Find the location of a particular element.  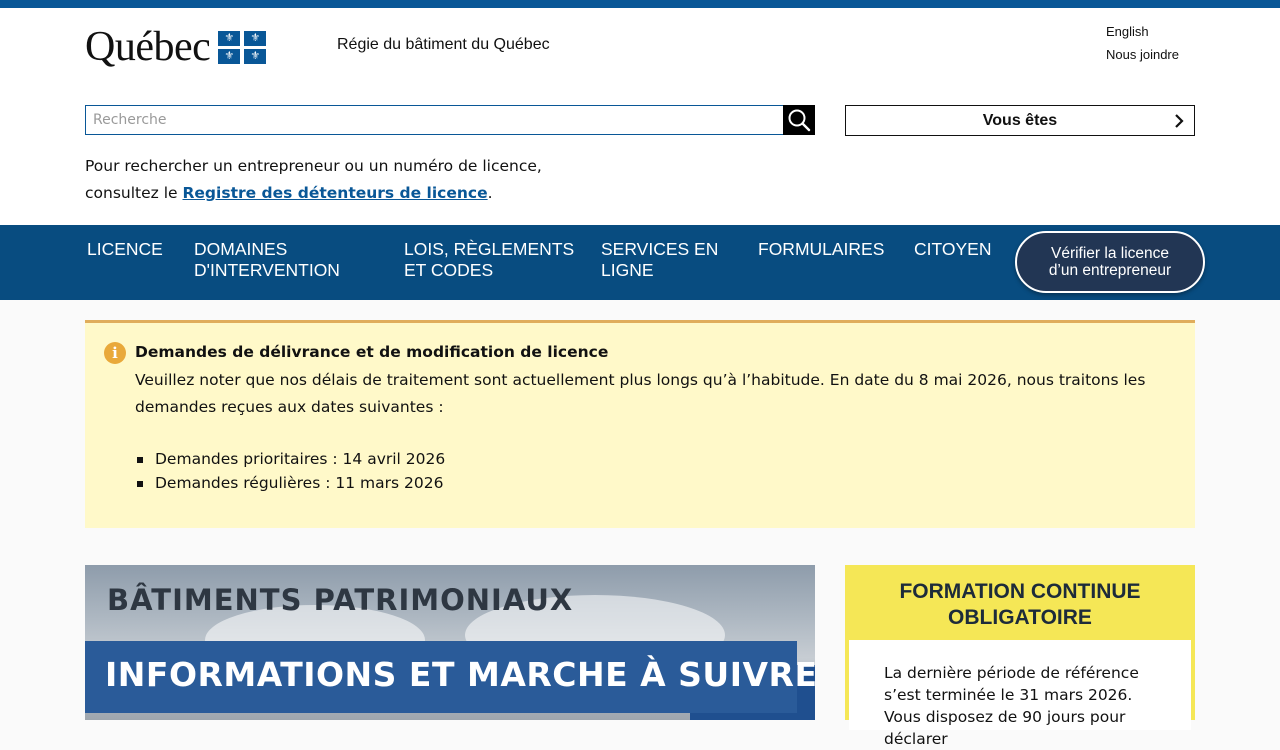

search-input is located at coordinates (434, 120).